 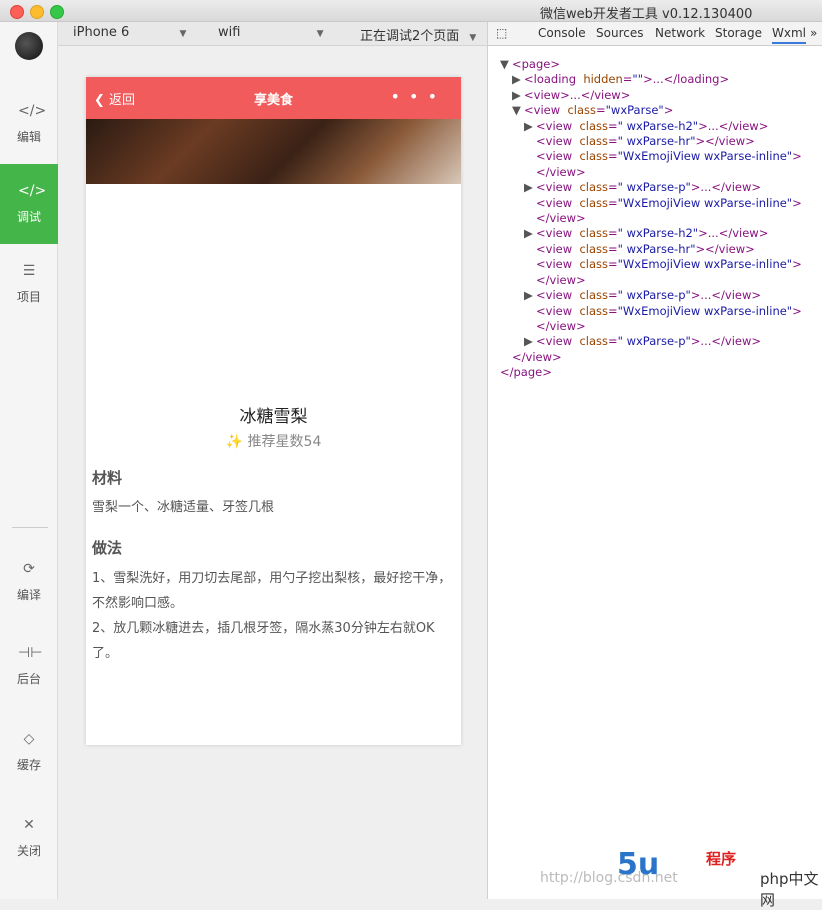 What do you see at coordinates (37, 12) in the screenshot?
I see `minimize-window-button` at bounding box center [37, 12].